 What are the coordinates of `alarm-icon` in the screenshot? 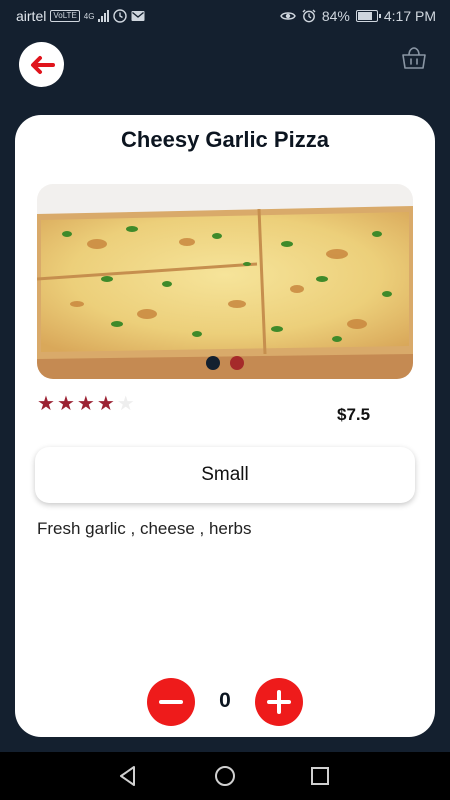 It's located at (309, 16).